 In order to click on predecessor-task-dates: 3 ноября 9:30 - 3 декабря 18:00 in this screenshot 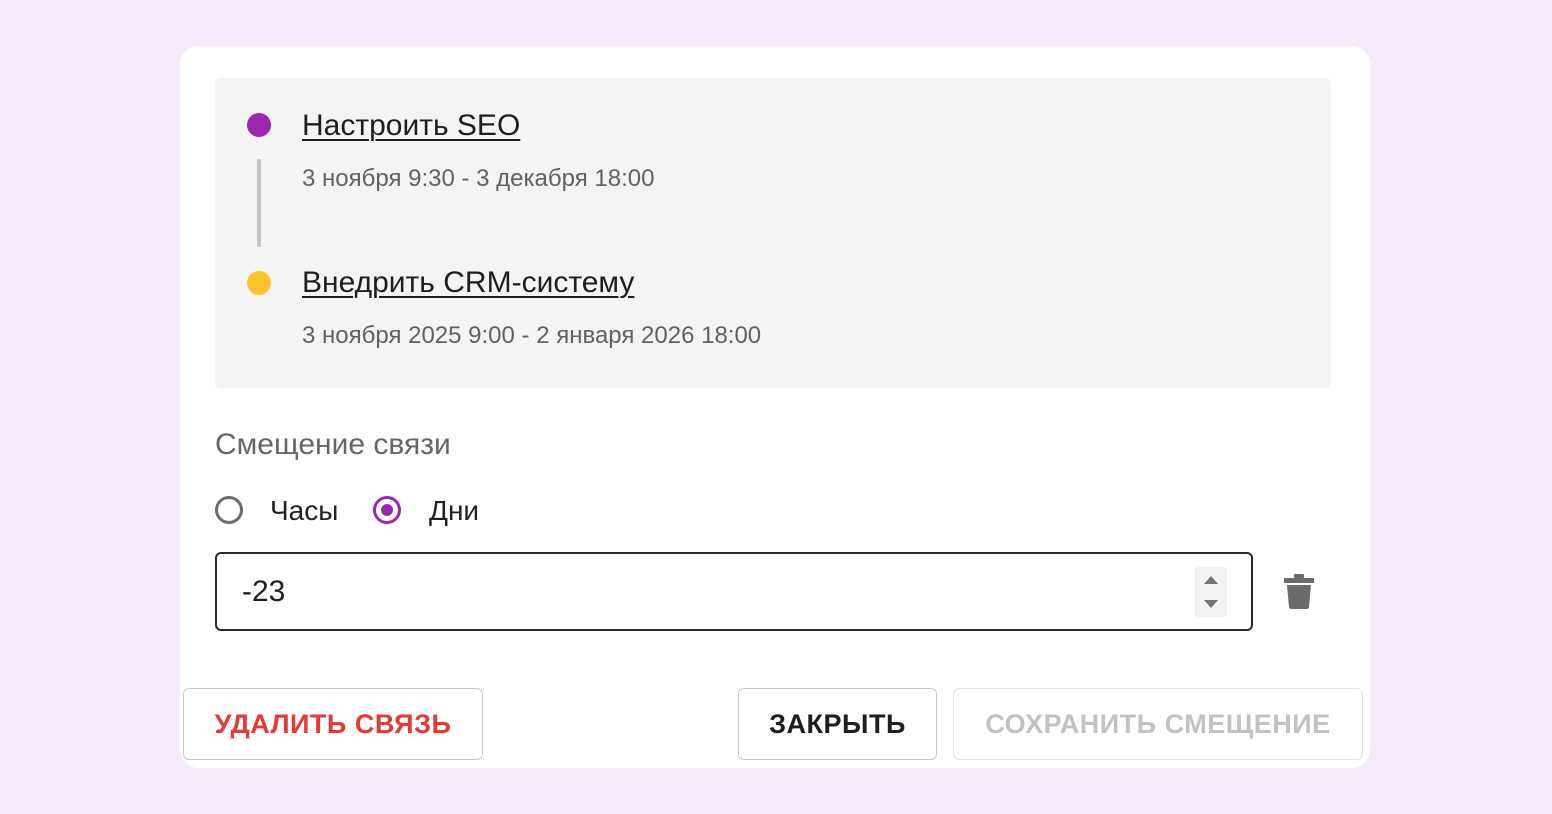, I will do `click(478, 178)`.